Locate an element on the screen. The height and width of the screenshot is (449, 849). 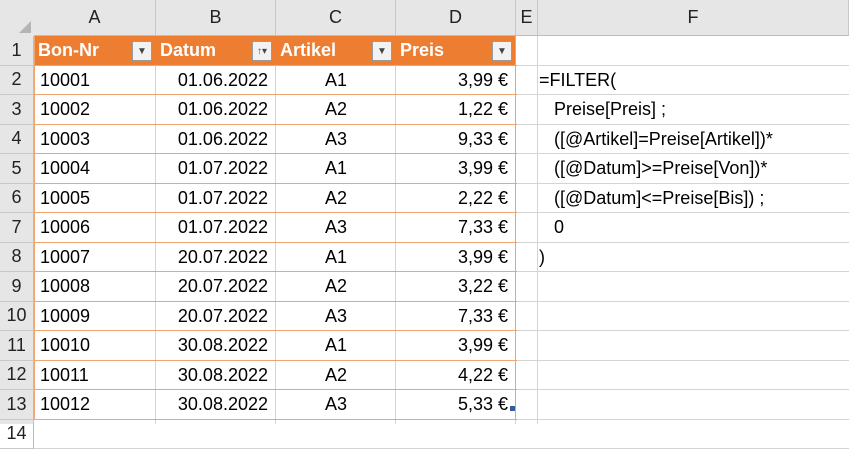
table-cell: 10012 is located at coordinates (95, 405).